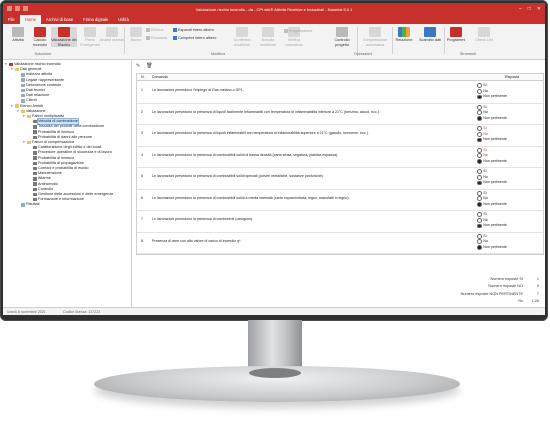 The height and width of the screenshot is (428, 550). I want to click on risk-icon, so click(64, 32).